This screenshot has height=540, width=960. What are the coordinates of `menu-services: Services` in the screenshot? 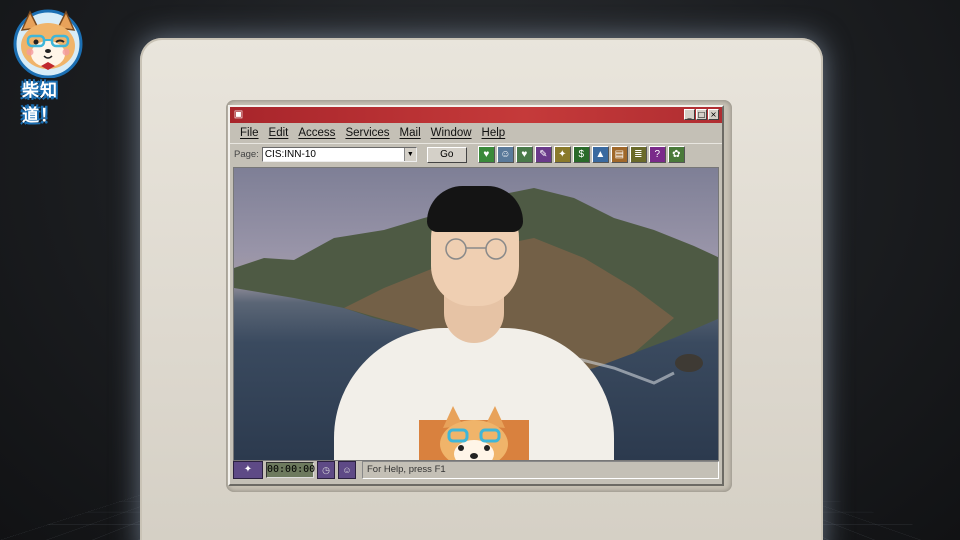 It's located at (367, 133).